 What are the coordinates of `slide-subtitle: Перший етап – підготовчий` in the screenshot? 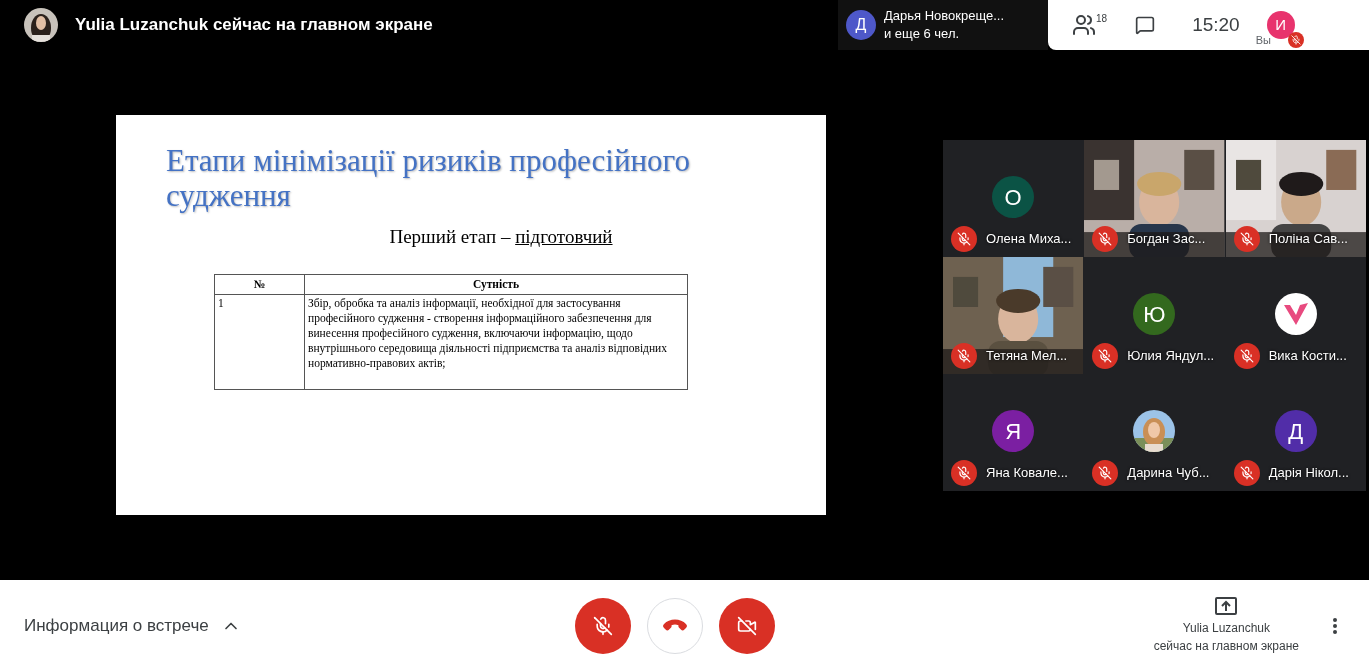 It's located at (501, 237).